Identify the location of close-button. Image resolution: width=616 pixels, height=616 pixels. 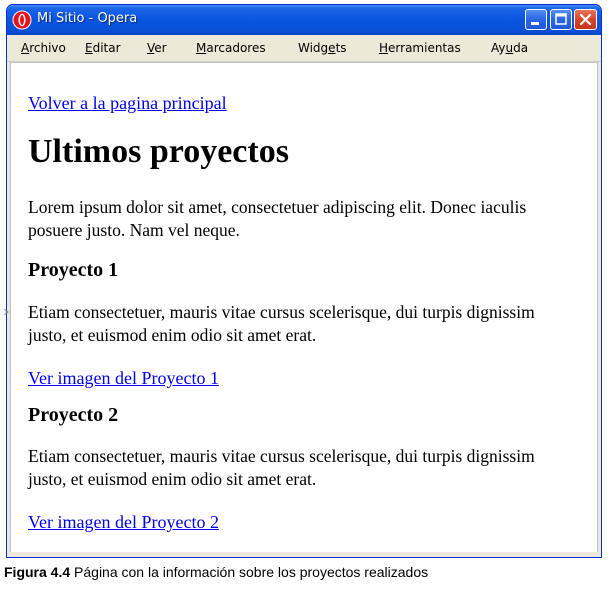
(585, 19).